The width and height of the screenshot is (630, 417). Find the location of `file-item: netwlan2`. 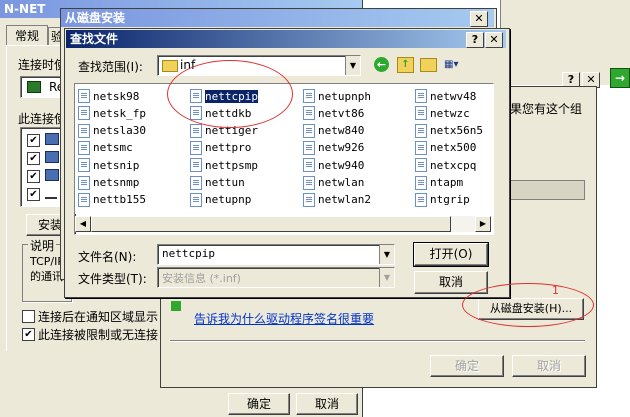

file-item: netwlan2 is located at coordinates (337, 200).